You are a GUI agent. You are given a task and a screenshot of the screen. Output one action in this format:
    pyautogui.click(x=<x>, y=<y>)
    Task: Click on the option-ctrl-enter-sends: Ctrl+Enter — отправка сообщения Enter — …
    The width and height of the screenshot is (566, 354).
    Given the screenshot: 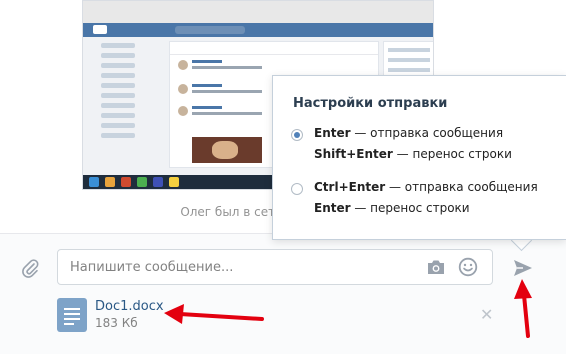 What is the action you would take?
    pyautogui.click(x=426, y=200)
    